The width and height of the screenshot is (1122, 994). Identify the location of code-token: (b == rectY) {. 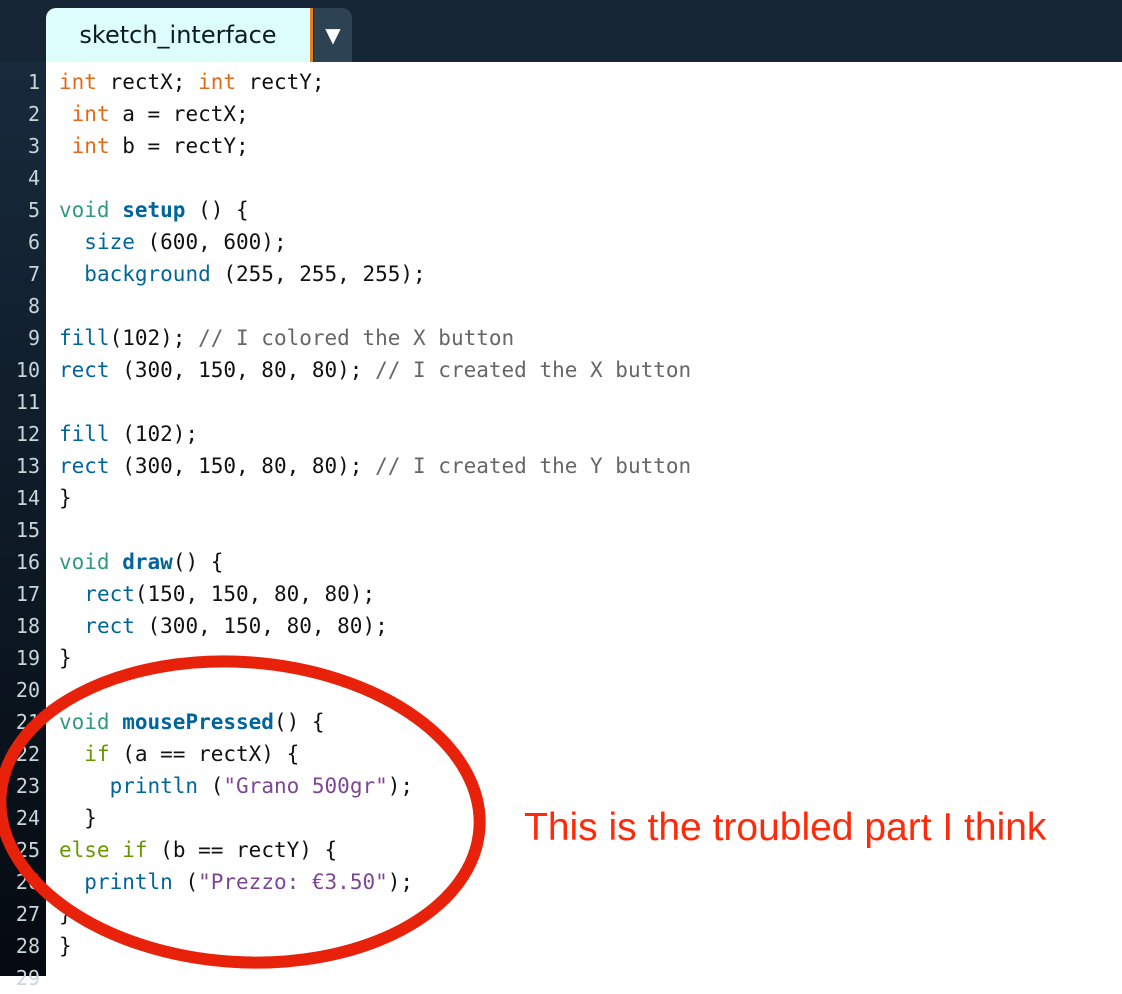
(242, 850).